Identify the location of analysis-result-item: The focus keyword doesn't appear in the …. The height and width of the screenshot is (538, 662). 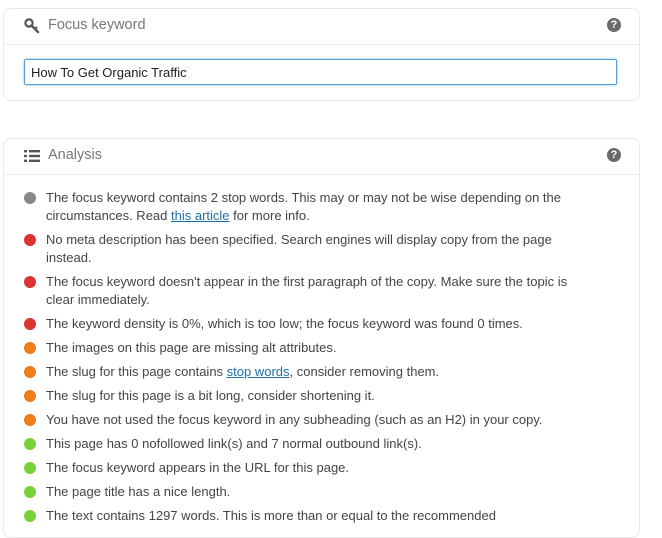
(304, 291).